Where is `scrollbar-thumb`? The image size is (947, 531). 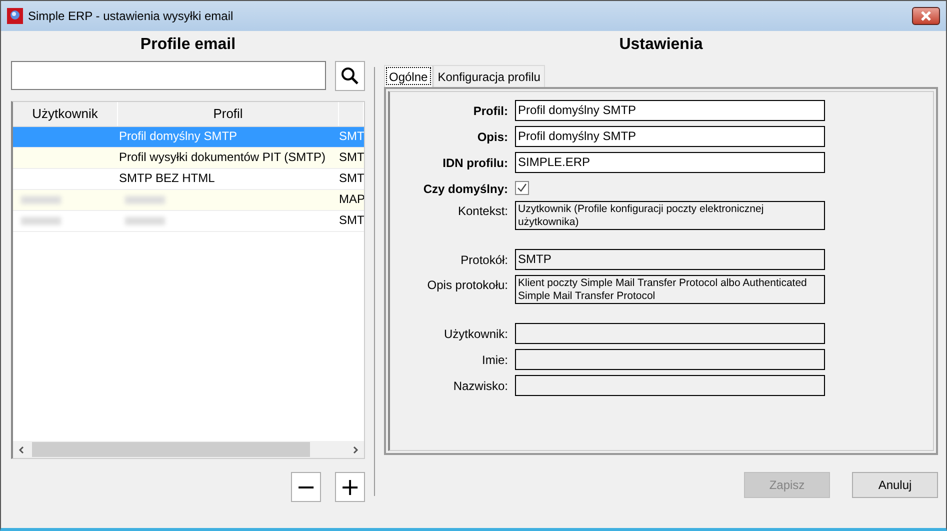 scrollbar-thumb is located at coordinates (171, 449).